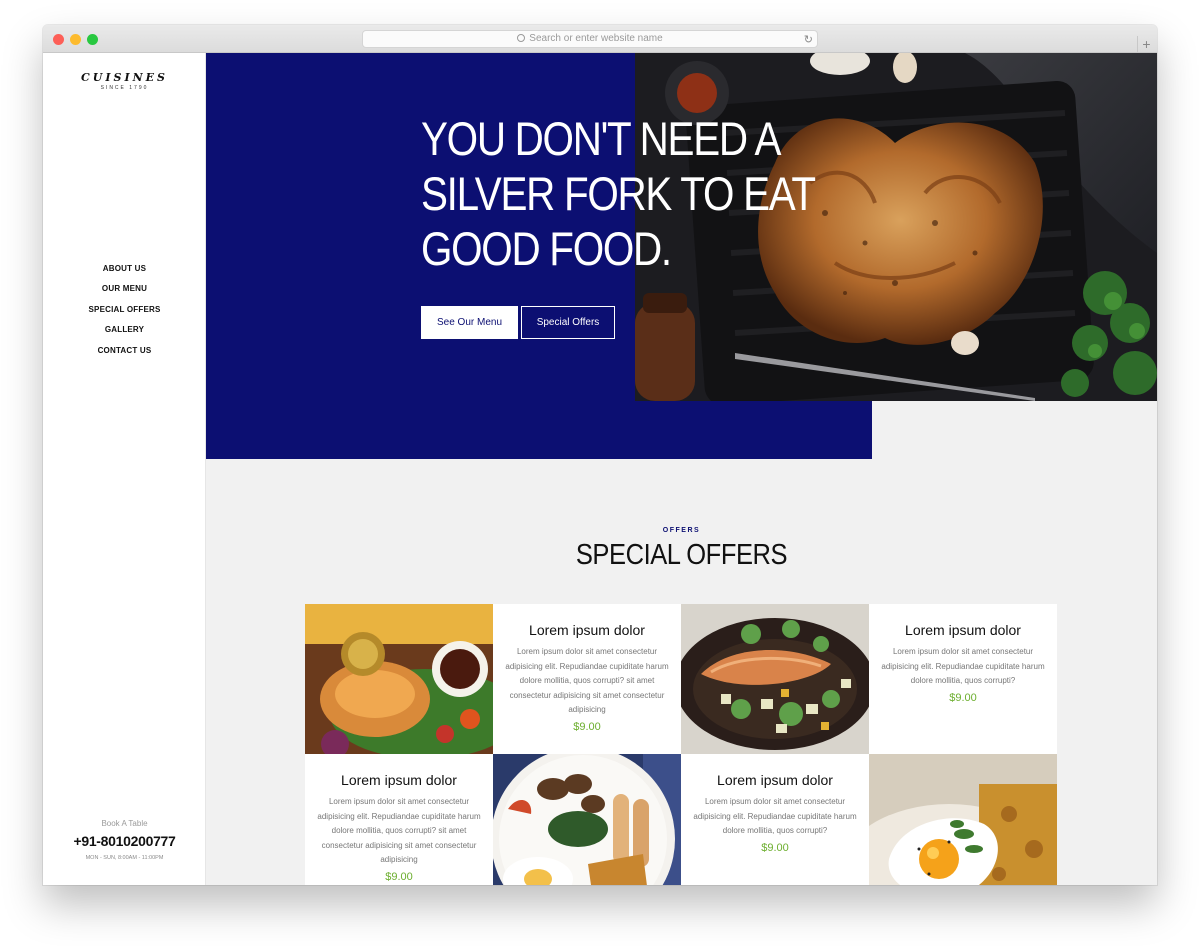  I want to click on logo-since: SINCE 1790, so click(124, 88).